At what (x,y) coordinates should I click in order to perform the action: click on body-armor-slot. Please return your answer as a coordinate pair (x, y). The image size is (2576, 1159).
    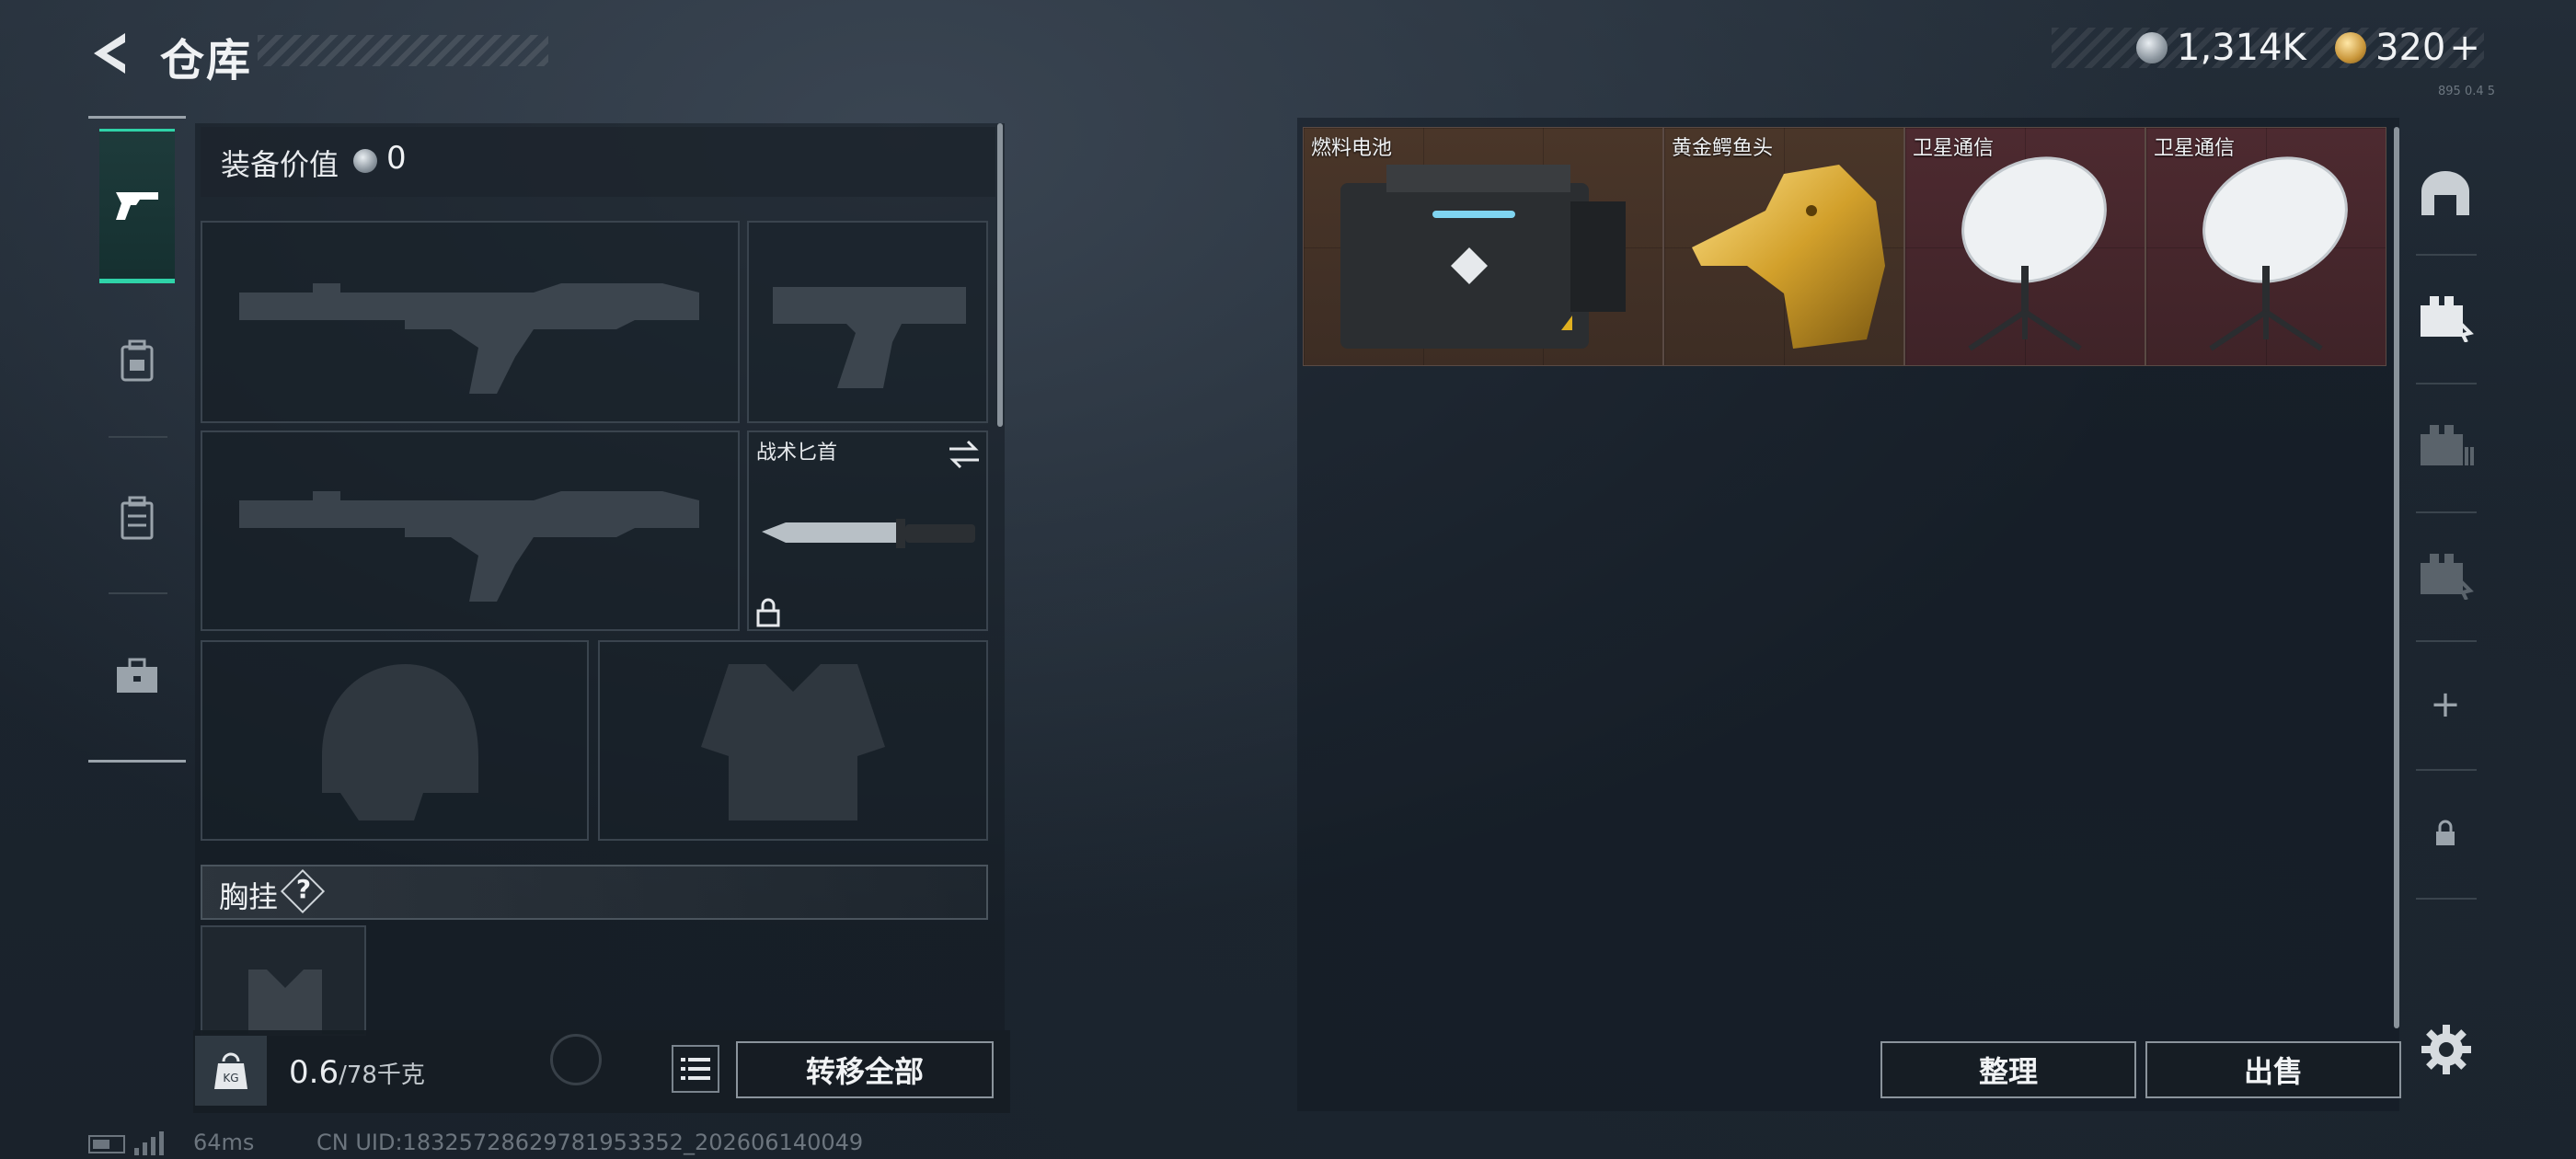
    Looking at the image, I should click on (793, 740).